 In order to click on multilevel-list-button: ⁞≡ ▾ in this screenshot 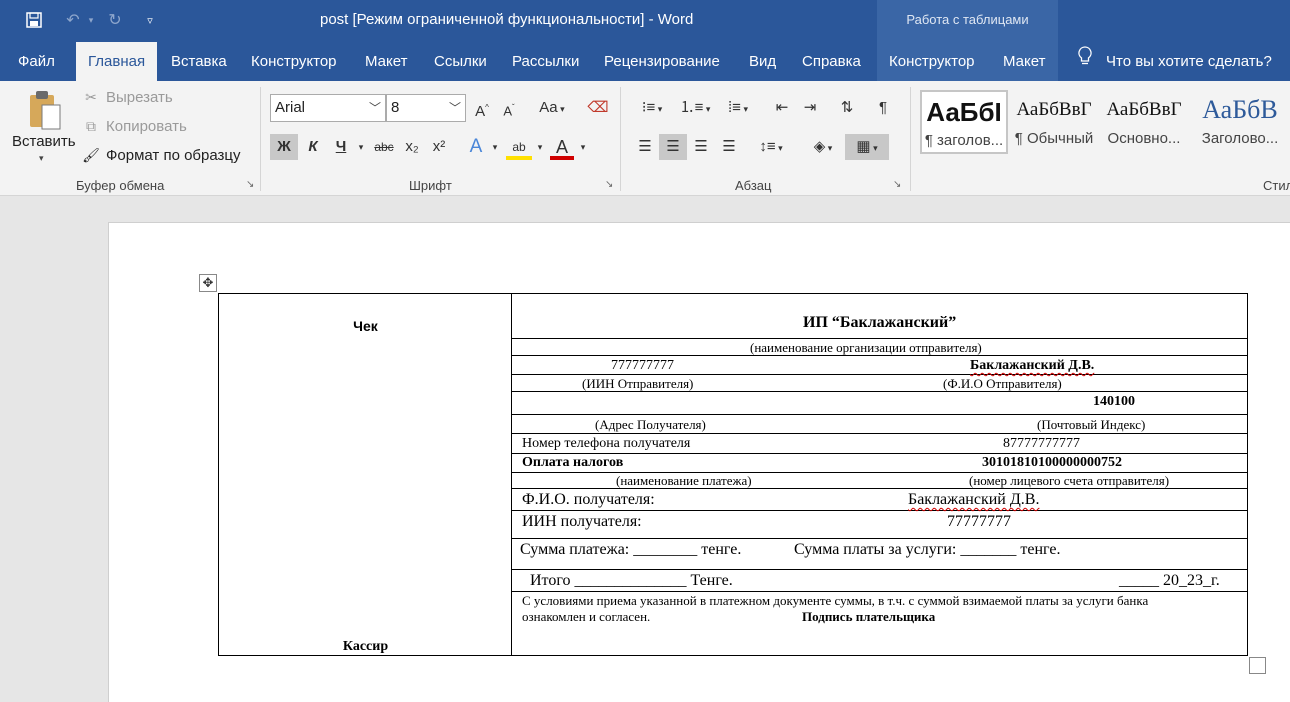, I will do `click(738, 108)`.